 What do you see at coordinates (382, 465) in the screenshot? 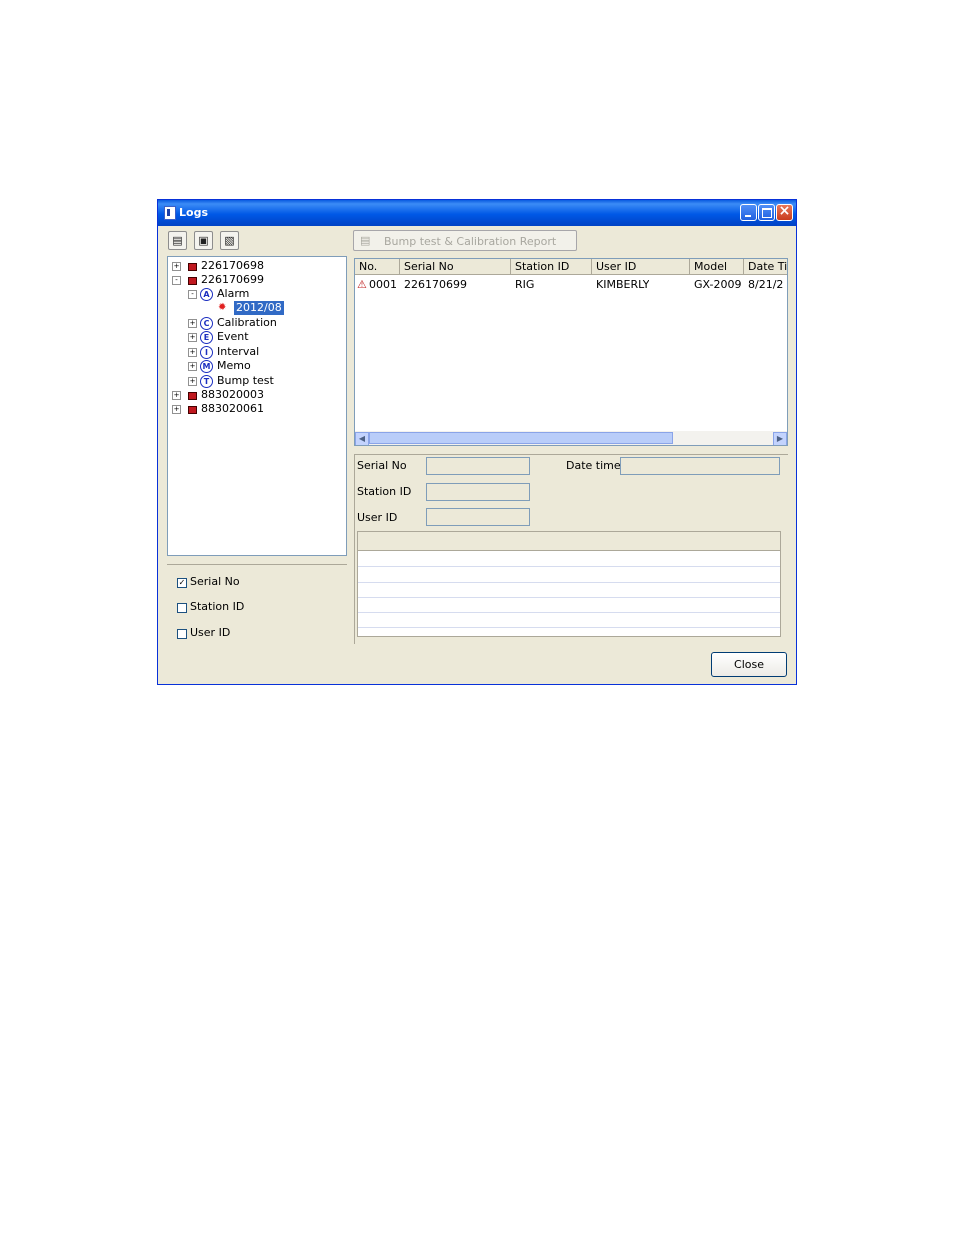
I see `serial-no-label: Serial No` at bounding box center [382, 465].